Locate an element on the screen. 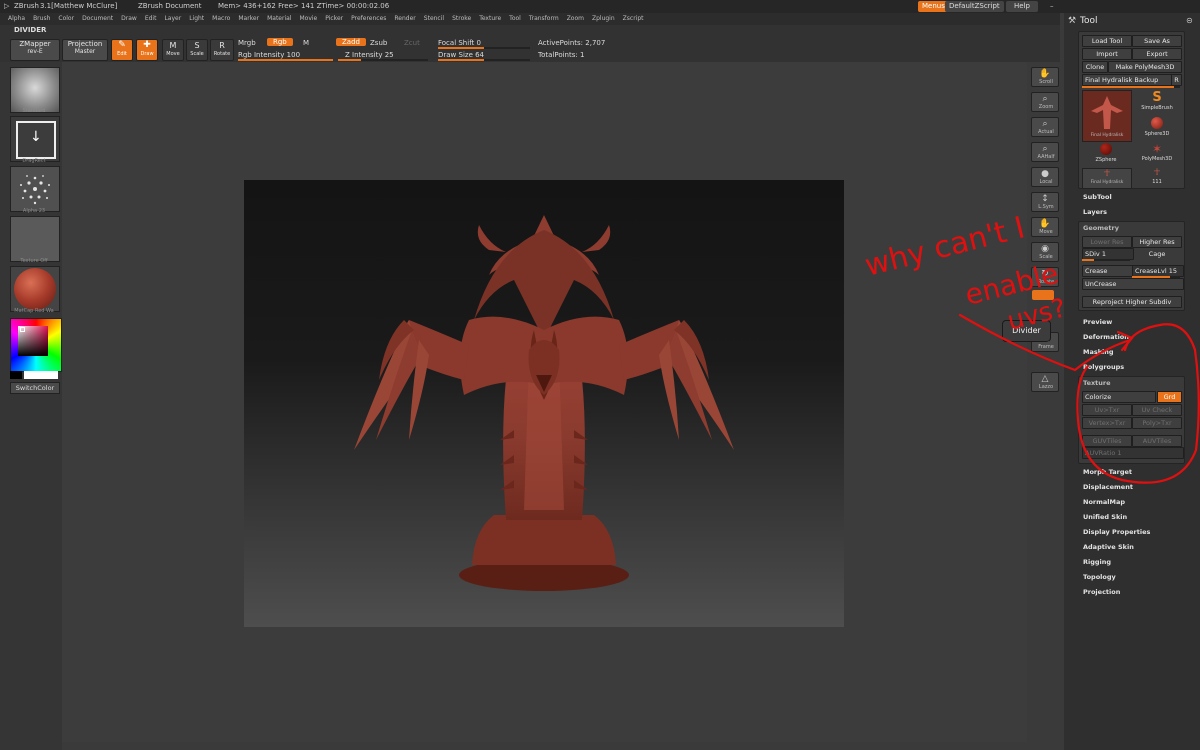 The width and height of the screenshot is (1200, 750). menu-light: Light is located at coordinates (196, 18).